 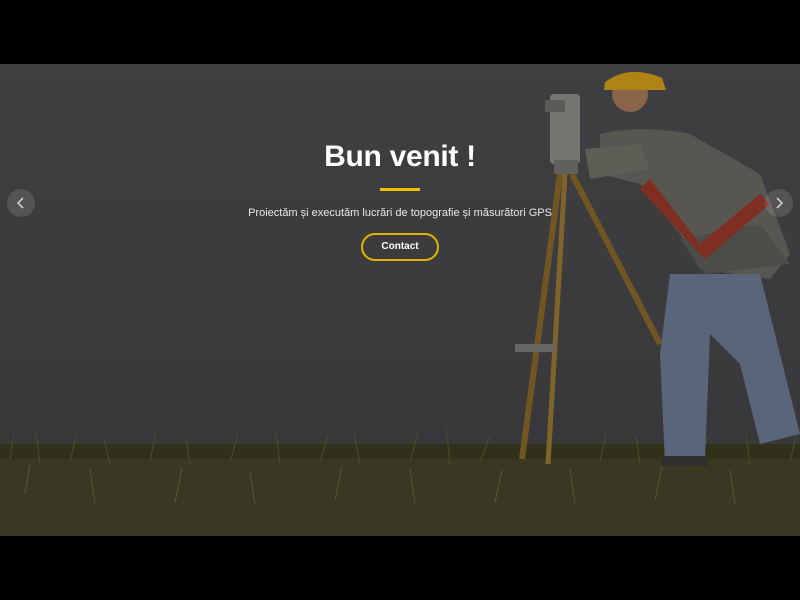 What do you see at coordinates (400, 156) in the screenshot?
I see `hero-title: Bun venit !` at bounding box center [400, 156].